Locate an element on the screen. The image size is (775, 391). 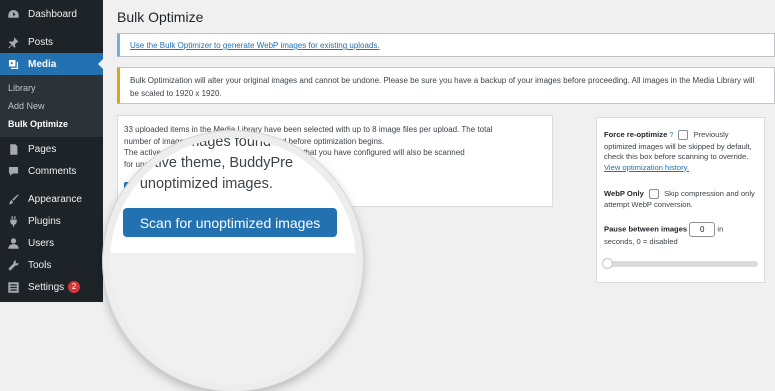
sidebar-item-dashboard: Dashboard is located at coordinates (51, 14).